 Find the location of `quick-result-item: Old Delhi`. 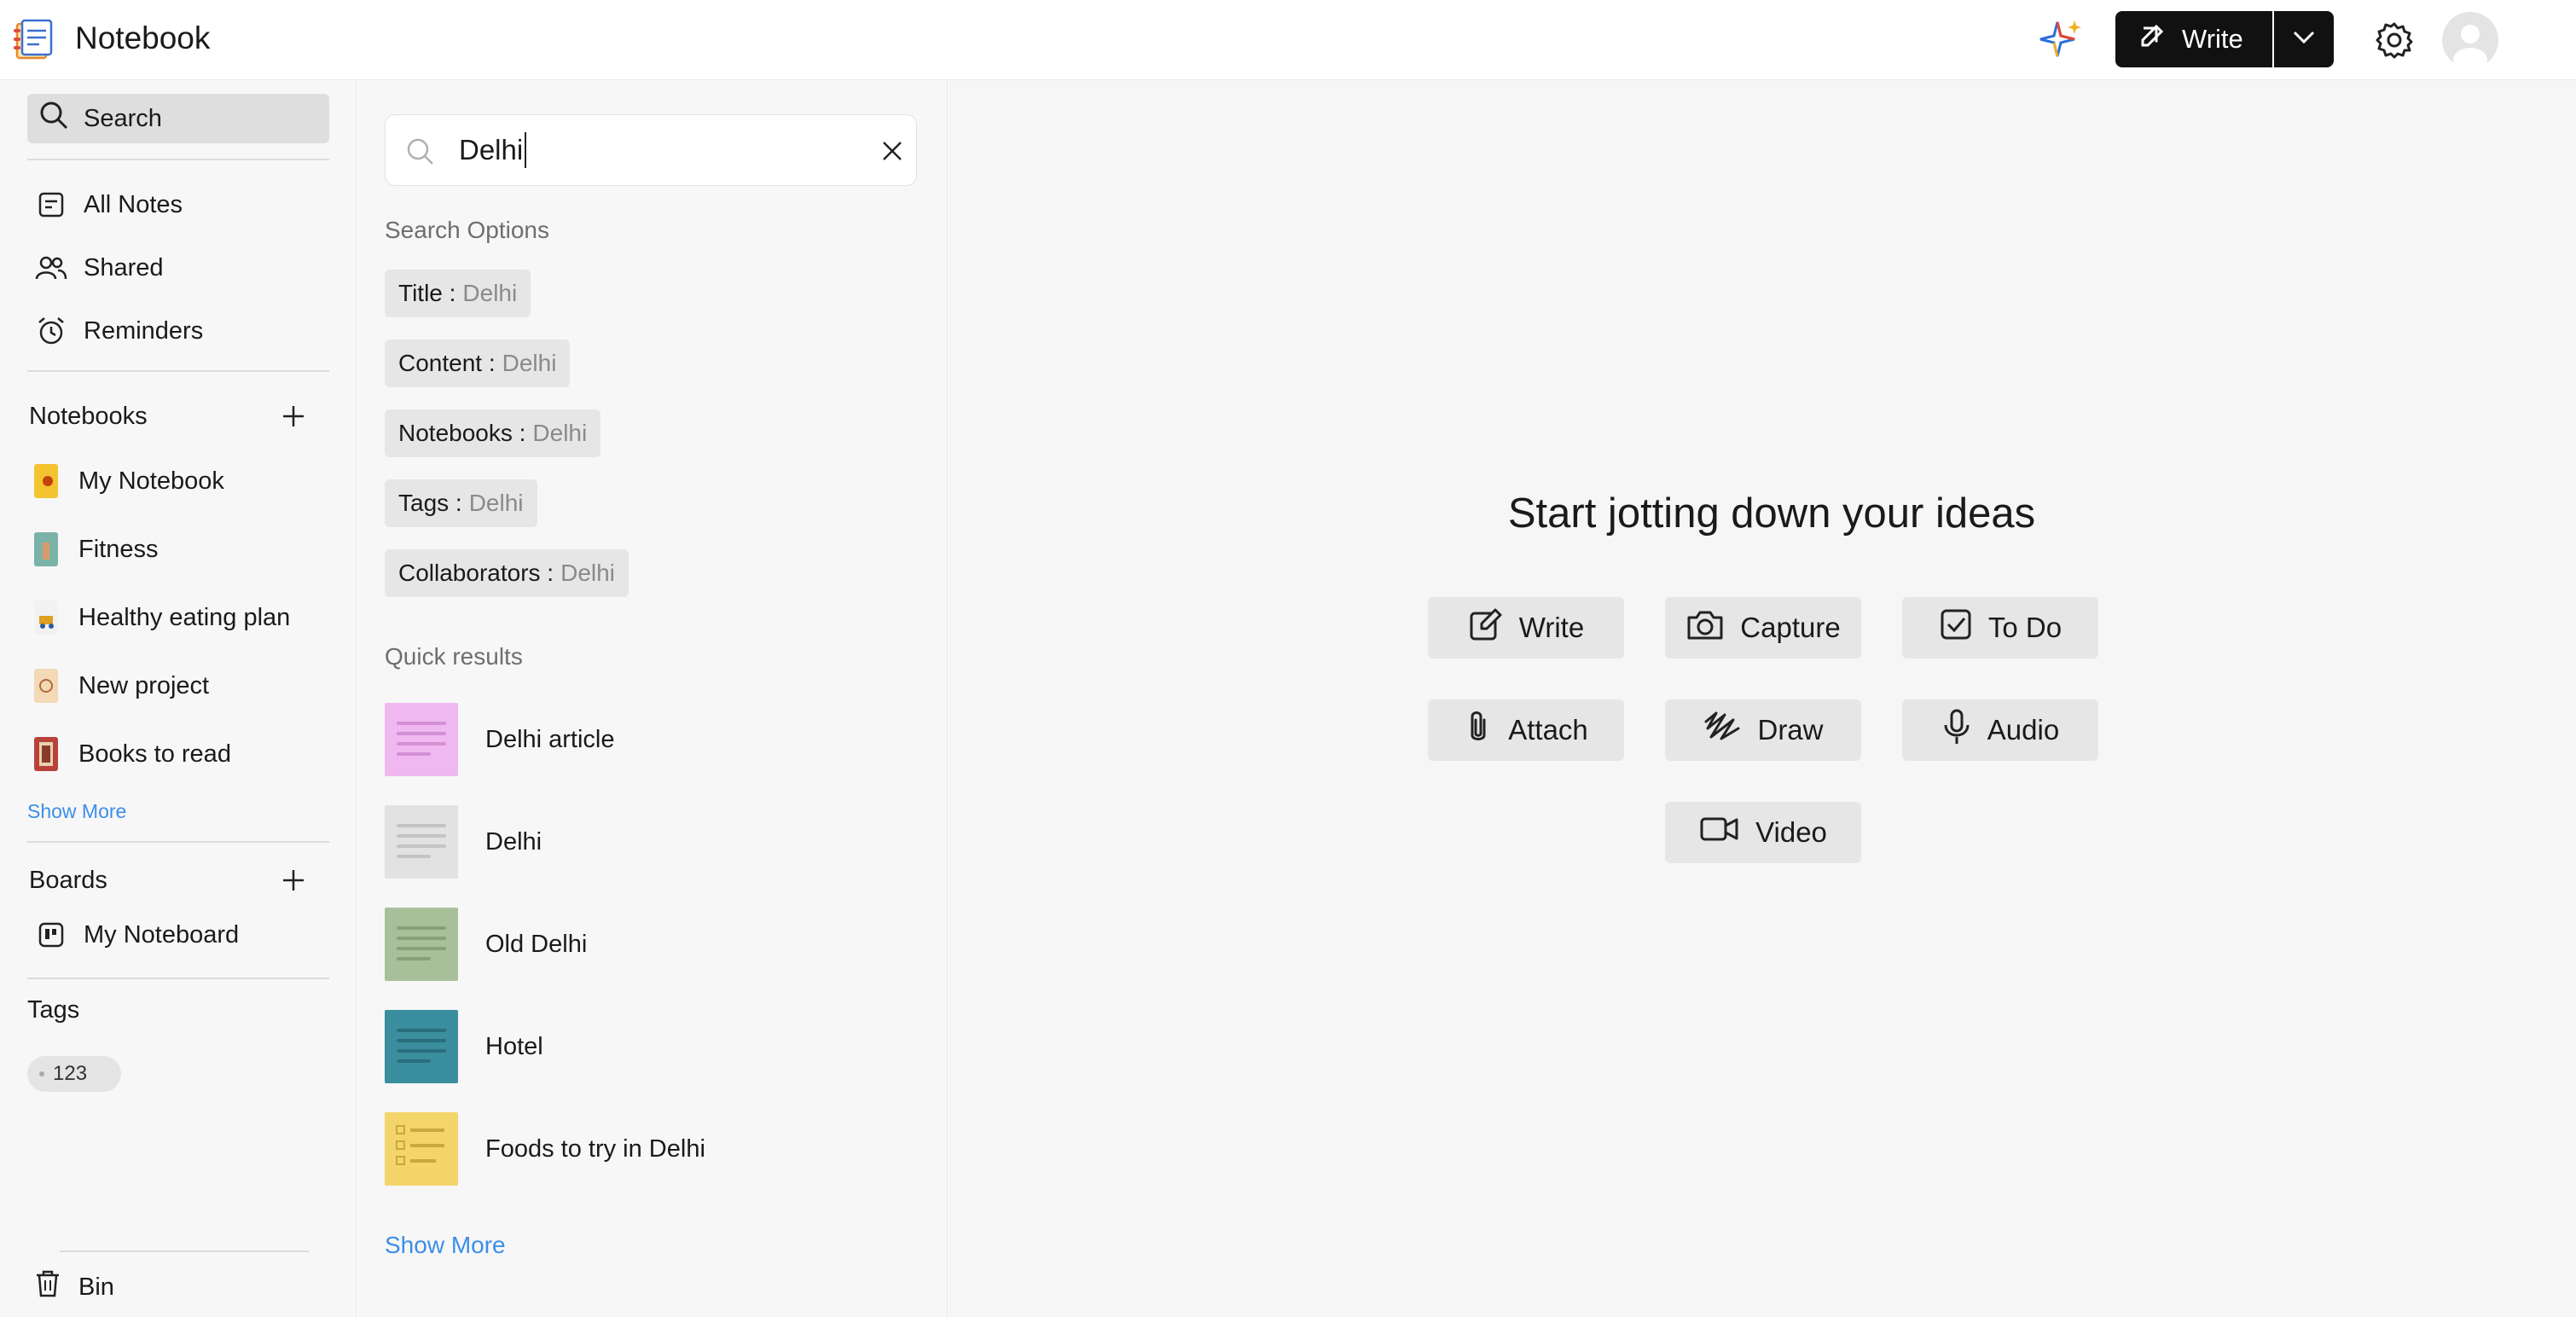

quick-result-item: Old Delhi is located at coordinates (486, 944).